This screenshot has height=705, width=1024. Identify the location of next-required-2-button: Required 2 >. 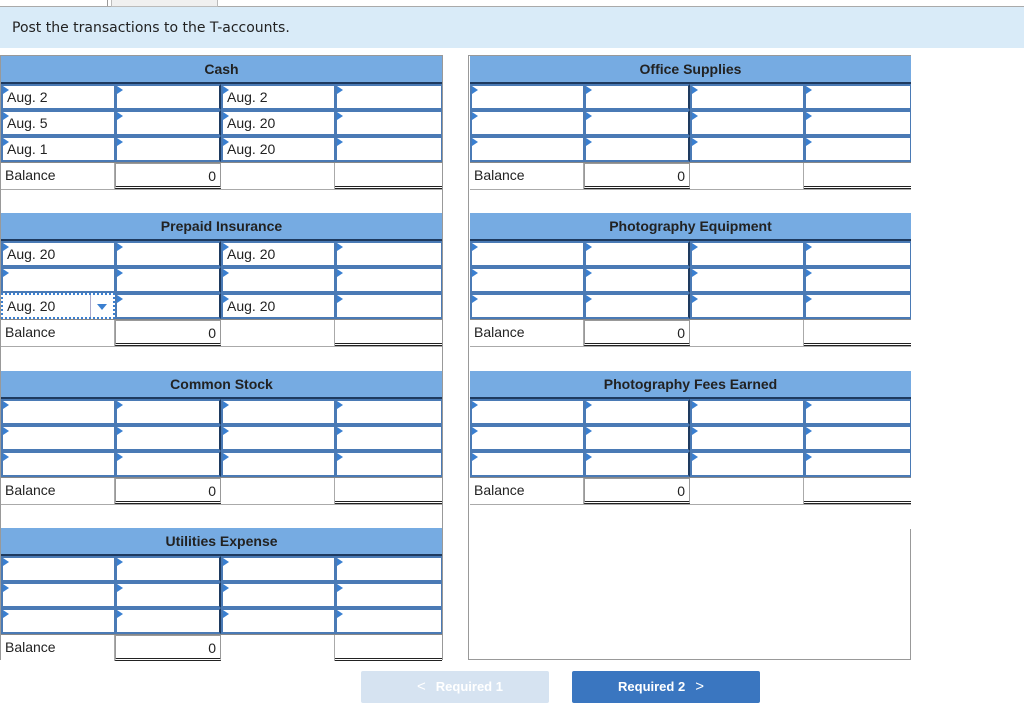
(666, 687).